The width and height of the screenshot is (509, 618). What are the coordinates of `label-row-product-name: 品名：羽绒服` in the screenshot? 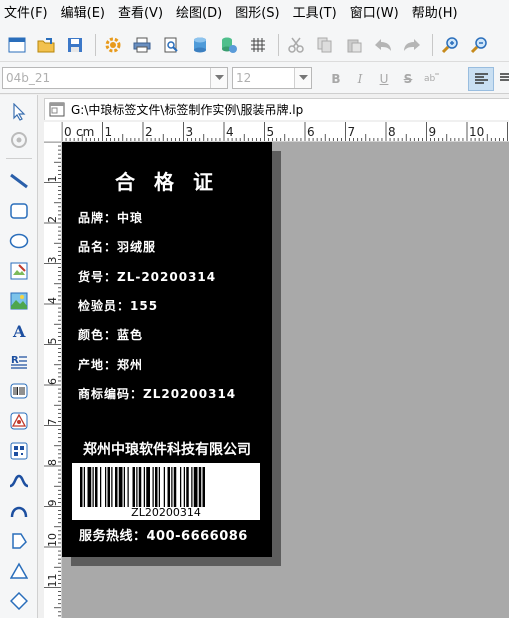 It's located at (117, 246).